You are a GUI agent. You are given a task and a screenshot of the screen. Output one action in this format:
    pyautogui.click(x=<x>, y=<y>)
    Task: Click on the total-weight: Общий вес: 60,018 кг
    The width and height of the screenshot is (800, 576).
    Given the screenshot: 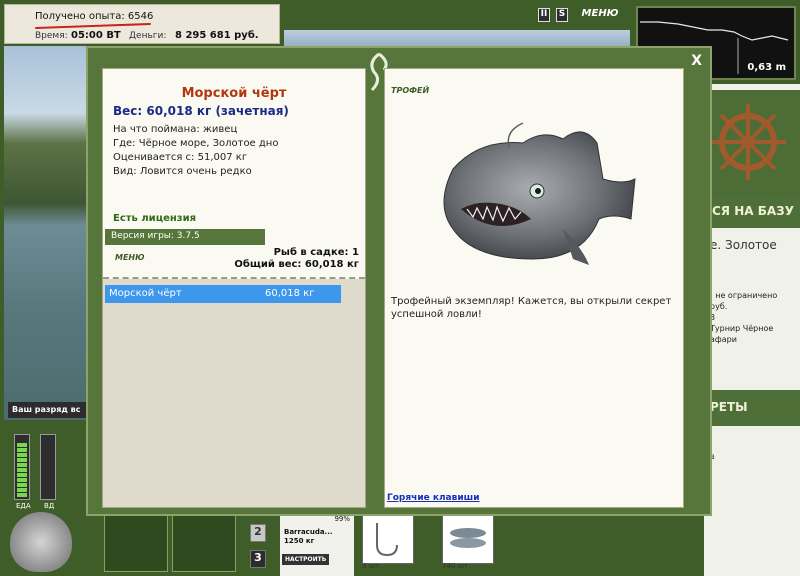 What is the action you would take?
    pyautogui.click(x=296, y=264)
    